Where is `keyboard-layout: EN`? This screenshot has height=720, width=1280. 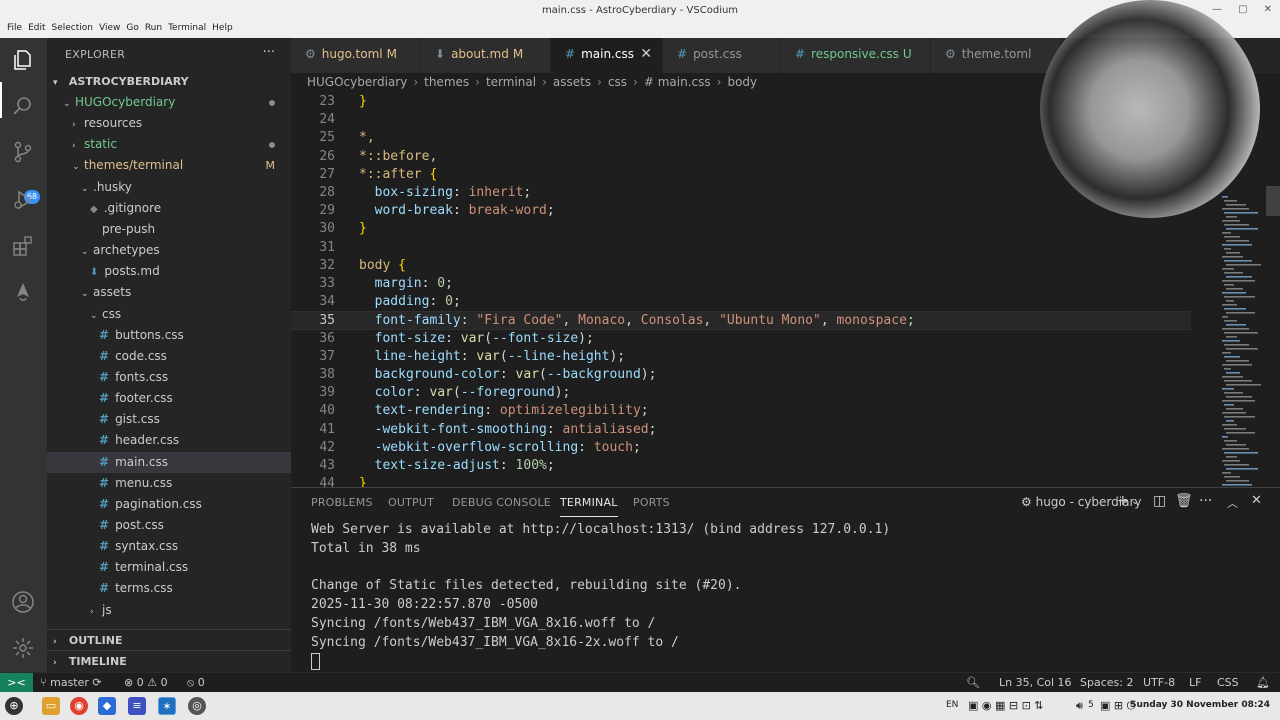 keyboard-layout: EN is located at coordinates (952, 705).